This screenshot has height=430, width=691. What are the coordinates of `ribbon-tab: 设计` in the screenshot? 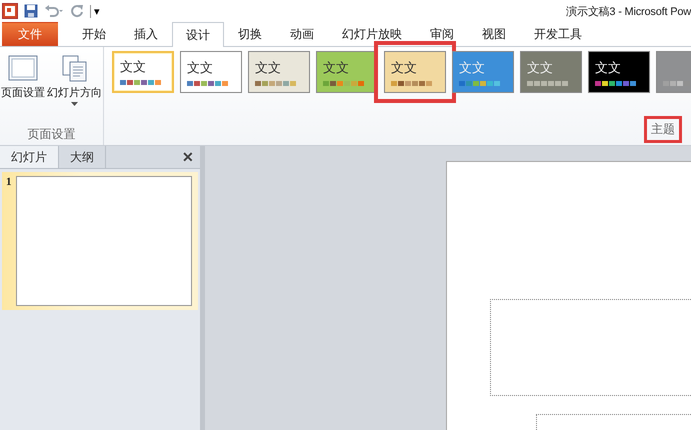 It's located at (198, 34).